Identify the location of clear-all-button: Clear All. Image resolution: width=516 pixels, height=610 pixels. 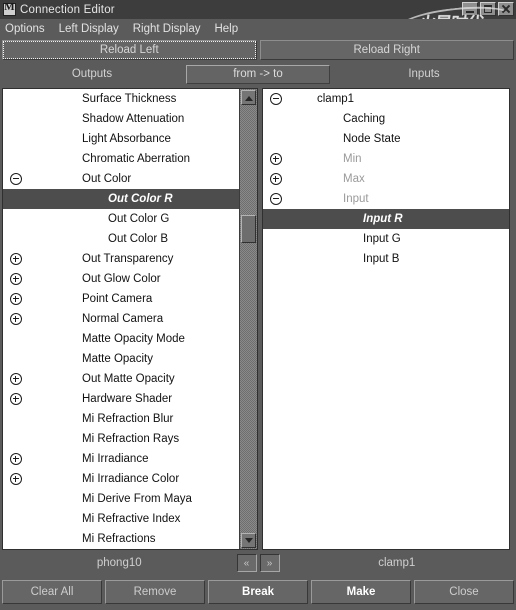
(52, 592).